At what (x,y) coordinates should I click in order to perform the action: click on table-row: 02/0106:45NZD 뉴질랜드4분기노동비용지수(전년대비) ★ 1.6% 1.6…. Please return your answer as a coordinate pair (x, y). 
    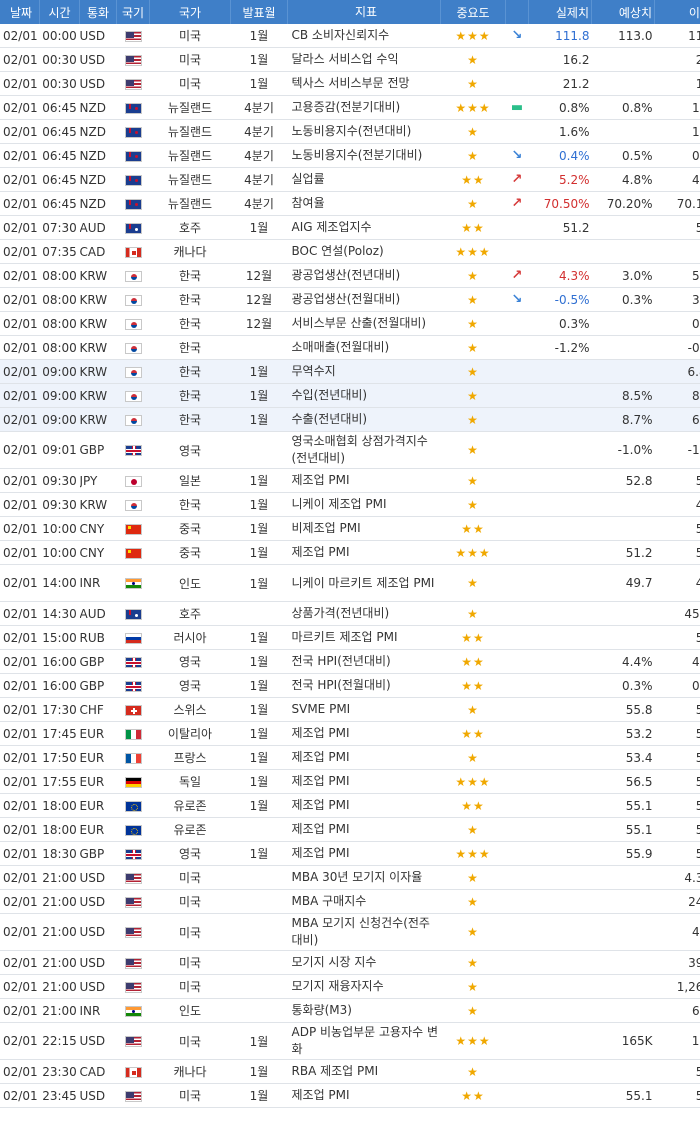
    Looking at the image, I should click on (350, 131).